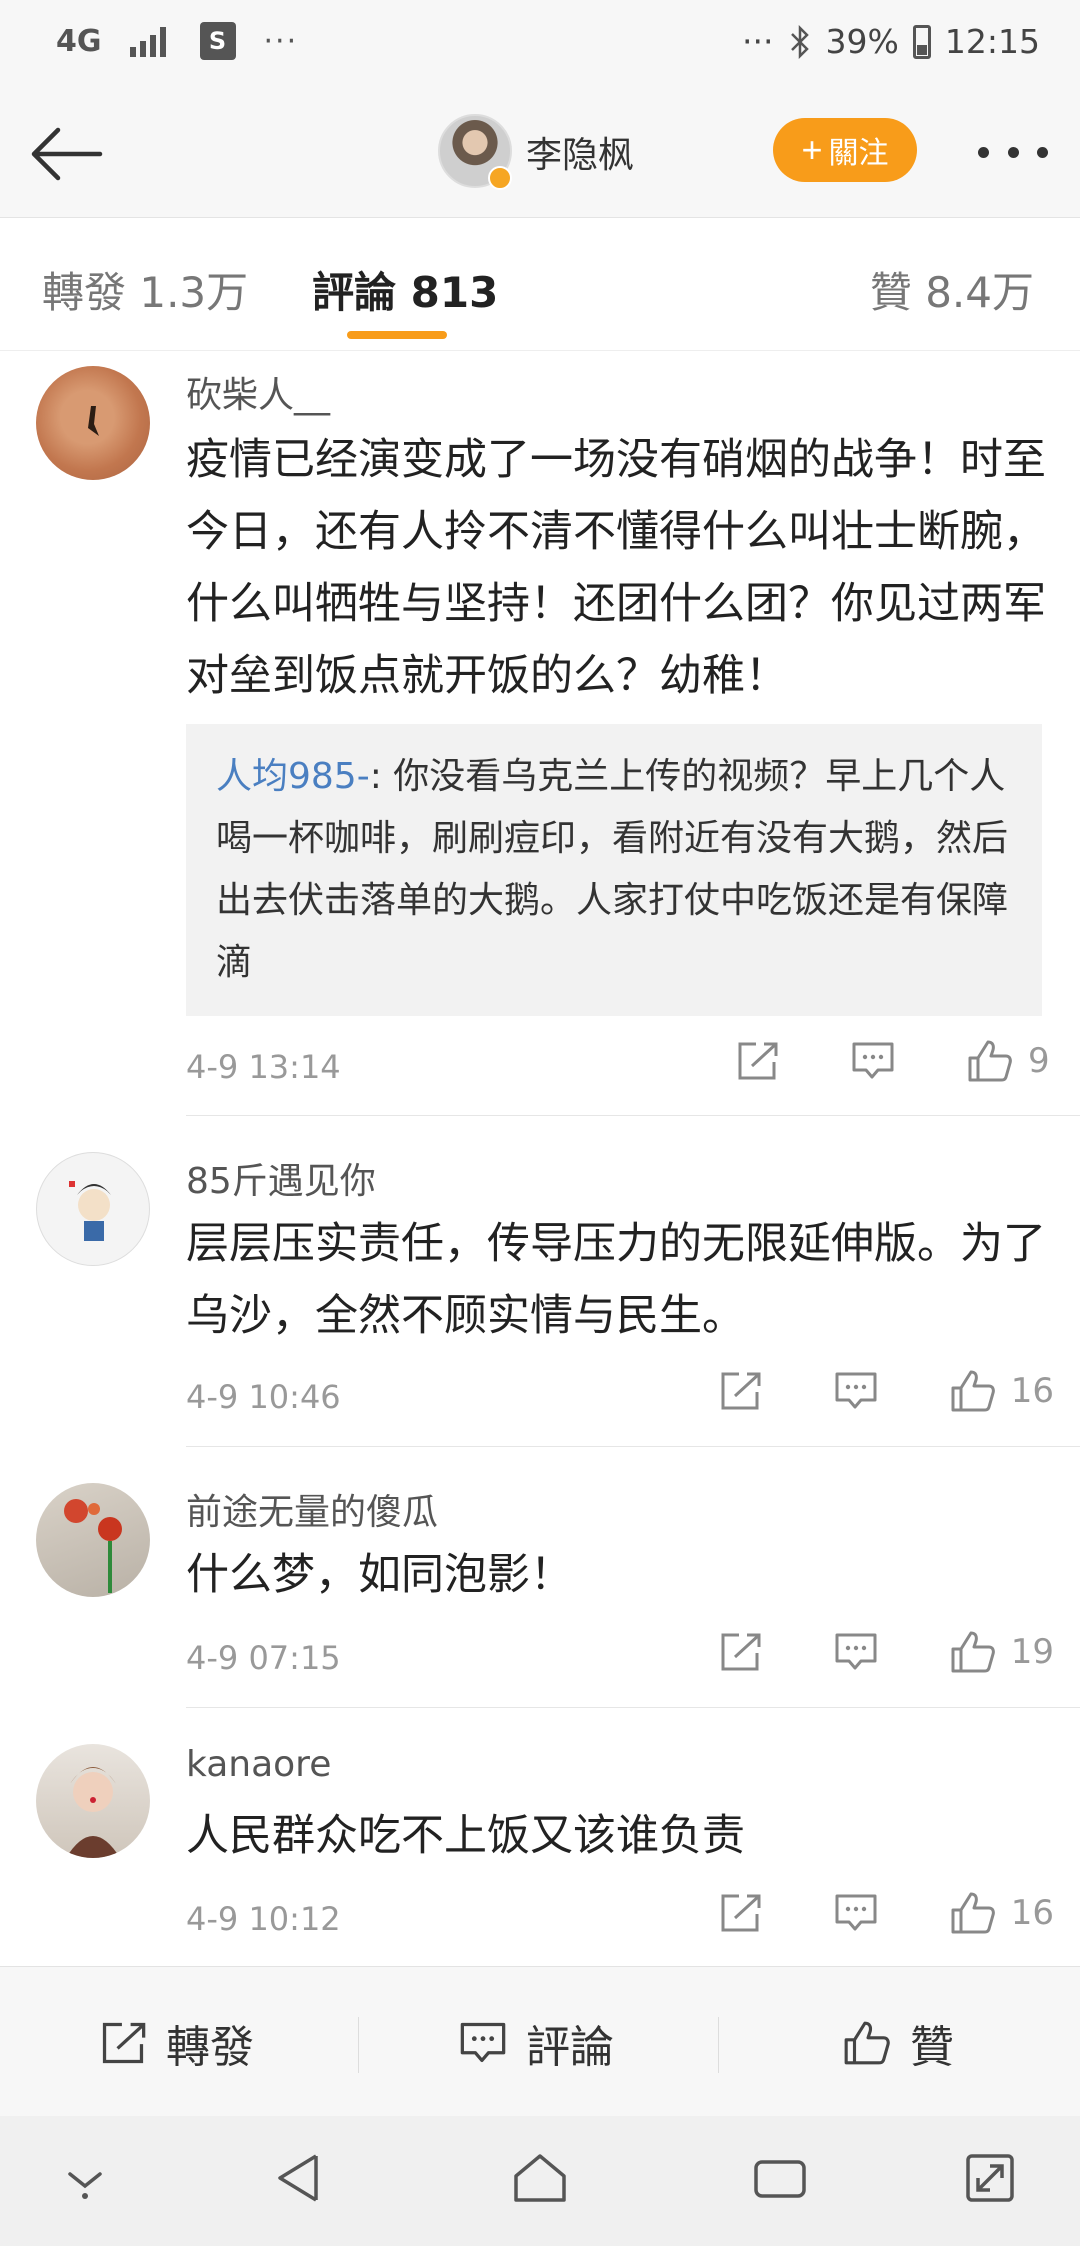  What do you see at coordinates (465, 1836) in the screenshot?
I see `comment-text: 人民群众吃不上饭又该谁负责` at bounding box center [465, 1836].